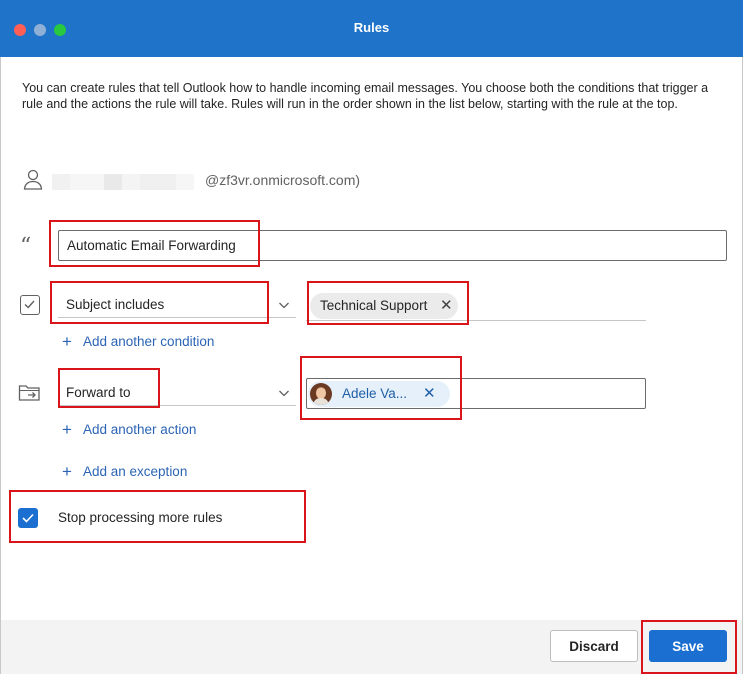 The width and height of the screenshot is (743, 674). What do you see at coordinates (29, 393) in the screenshot?
I see `folder-move-icon` at bounding box center [29, 393].